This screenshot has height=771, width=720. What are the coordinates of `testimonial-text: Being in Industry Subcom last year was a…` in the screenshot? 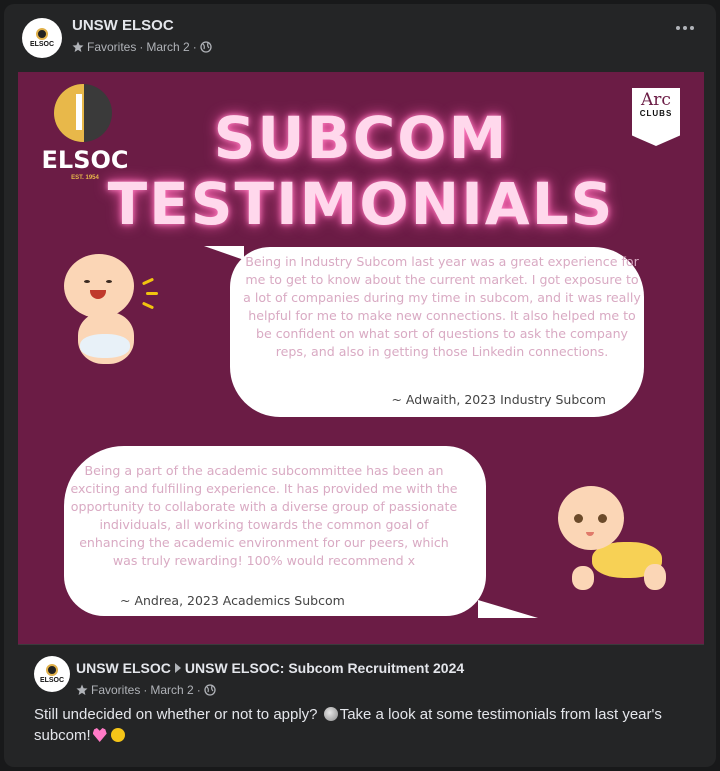 It's located at (442, 306).